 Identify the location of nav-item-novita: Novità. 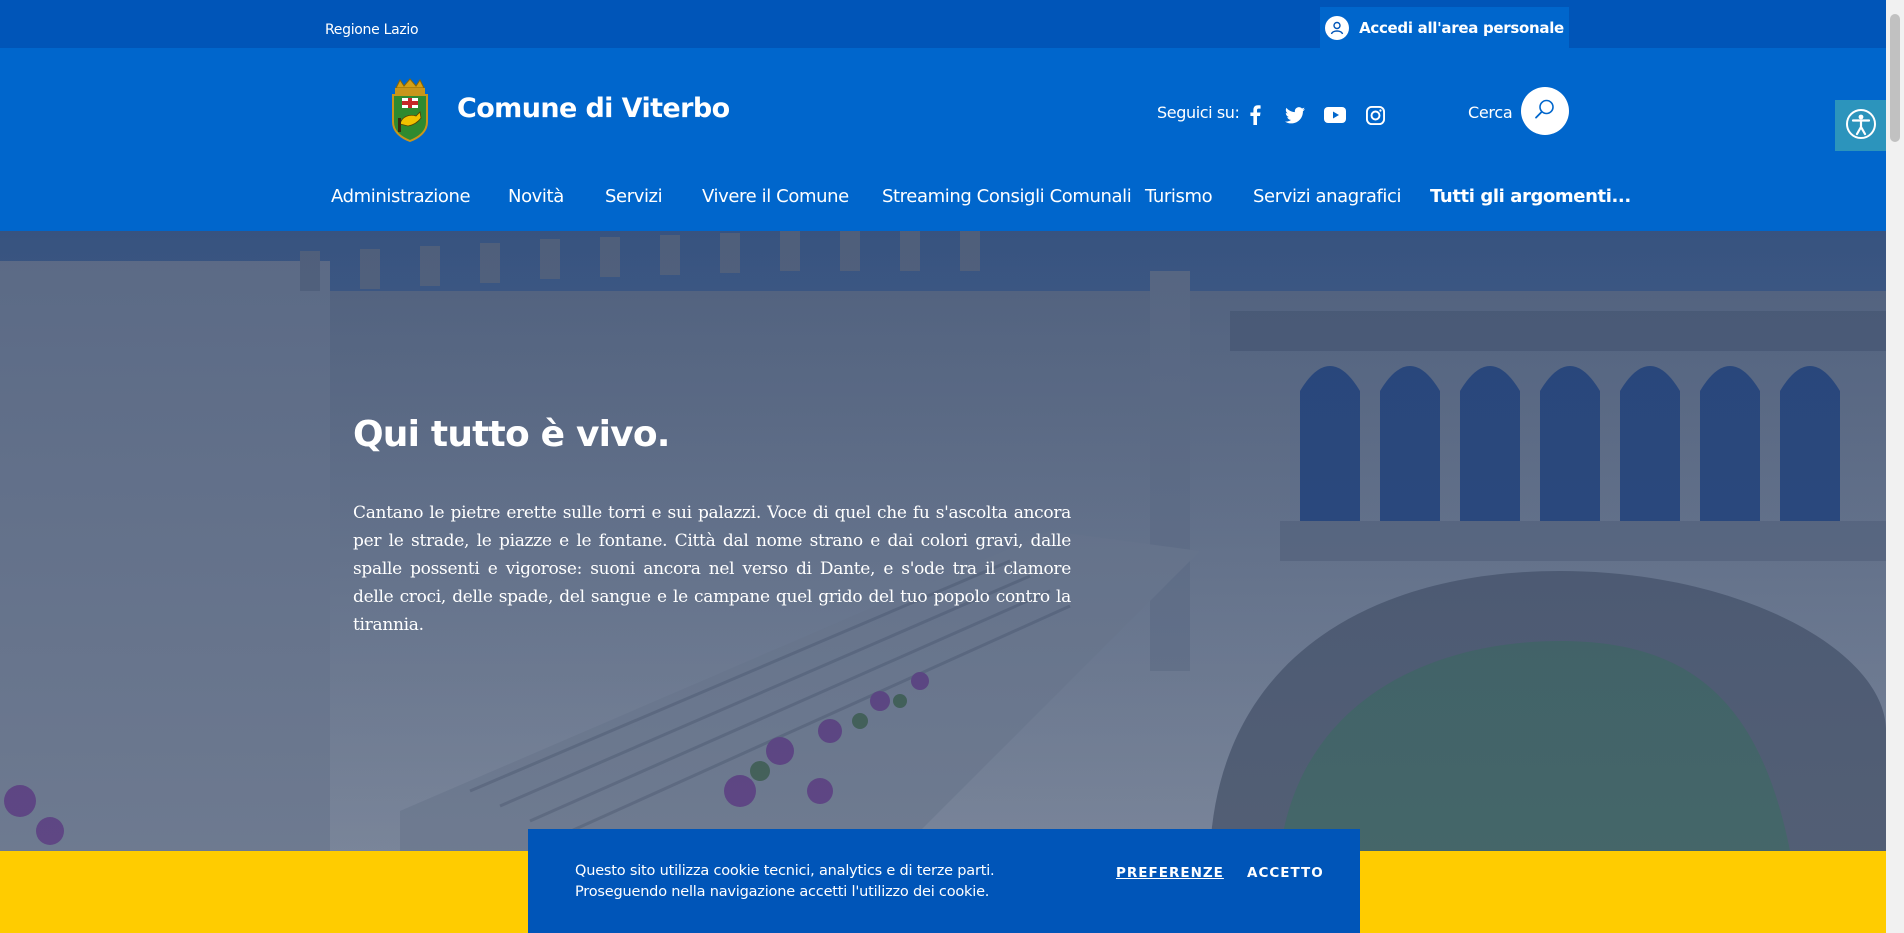
(536, 196).